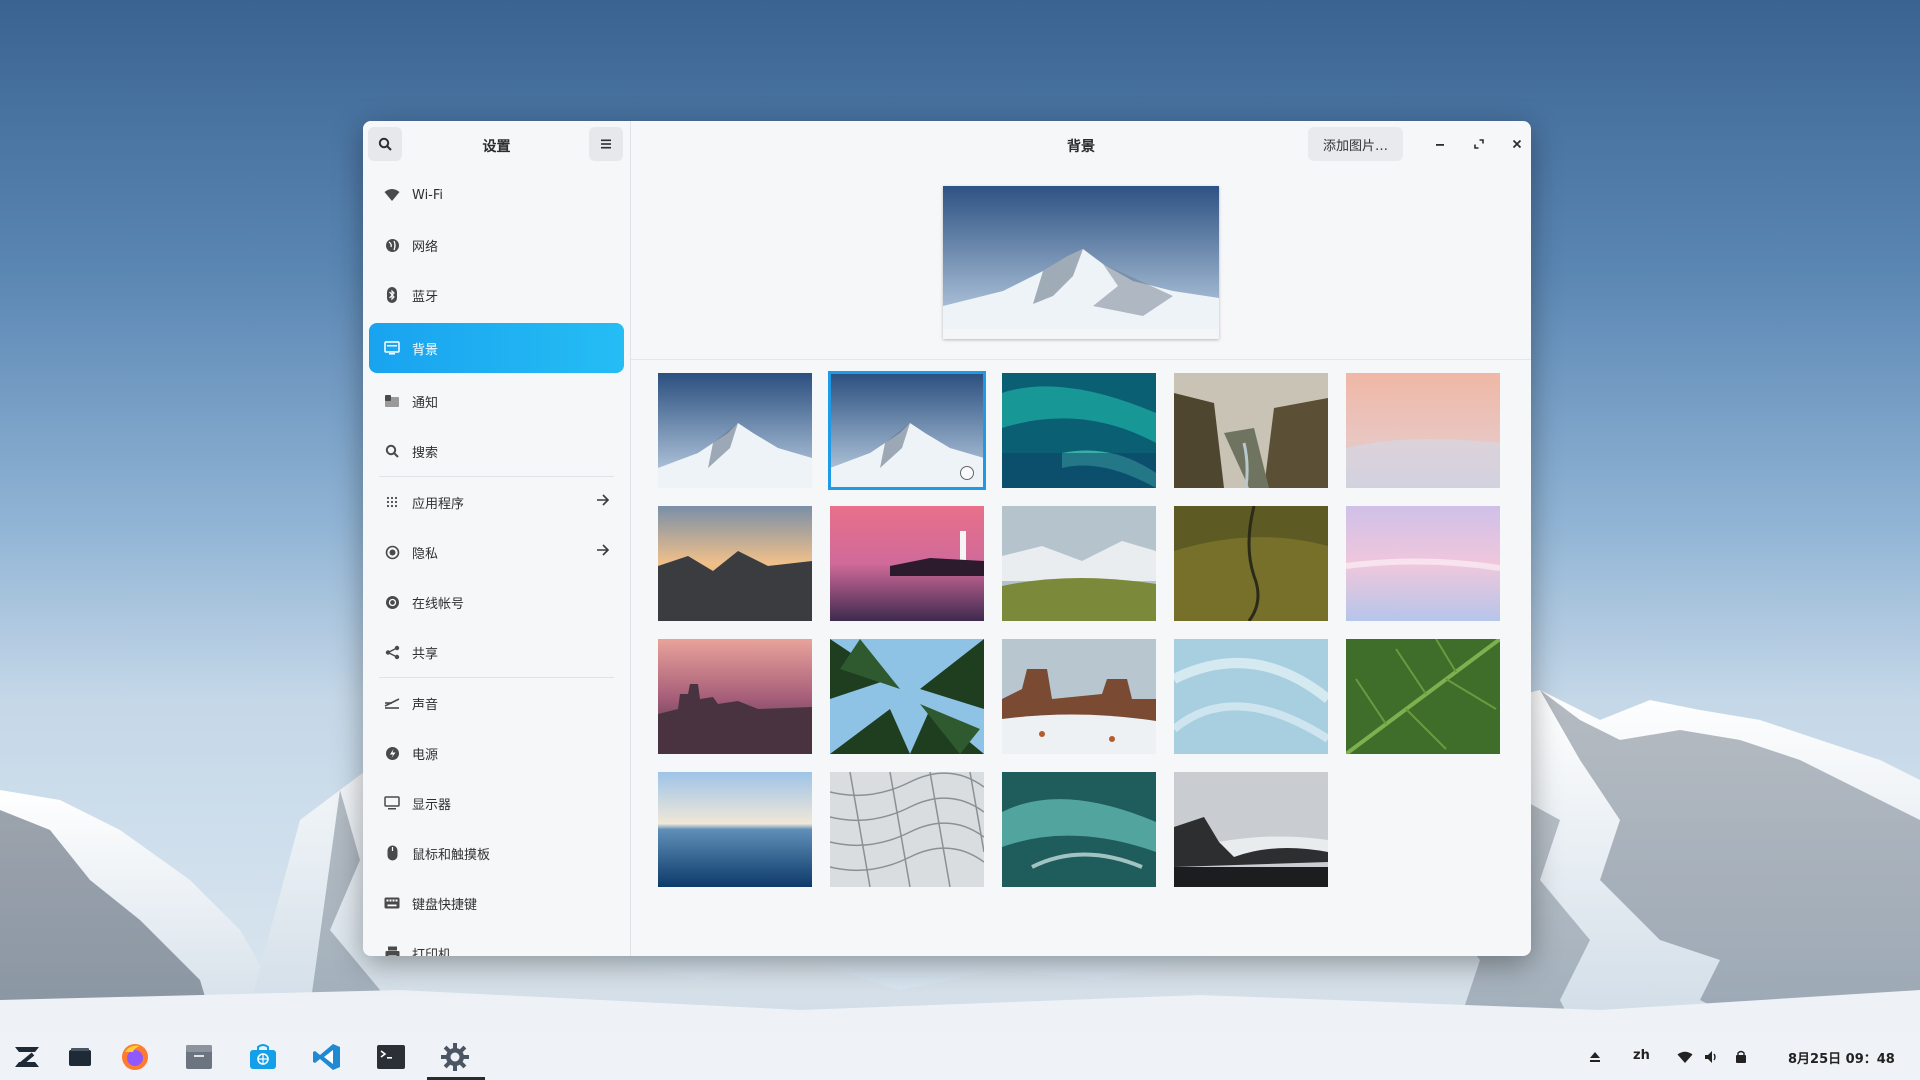 The width and height of the screenshot is (1920, 1080). I want to click on sidebar-item-label: 键盘快捷键, so click(445, 905).